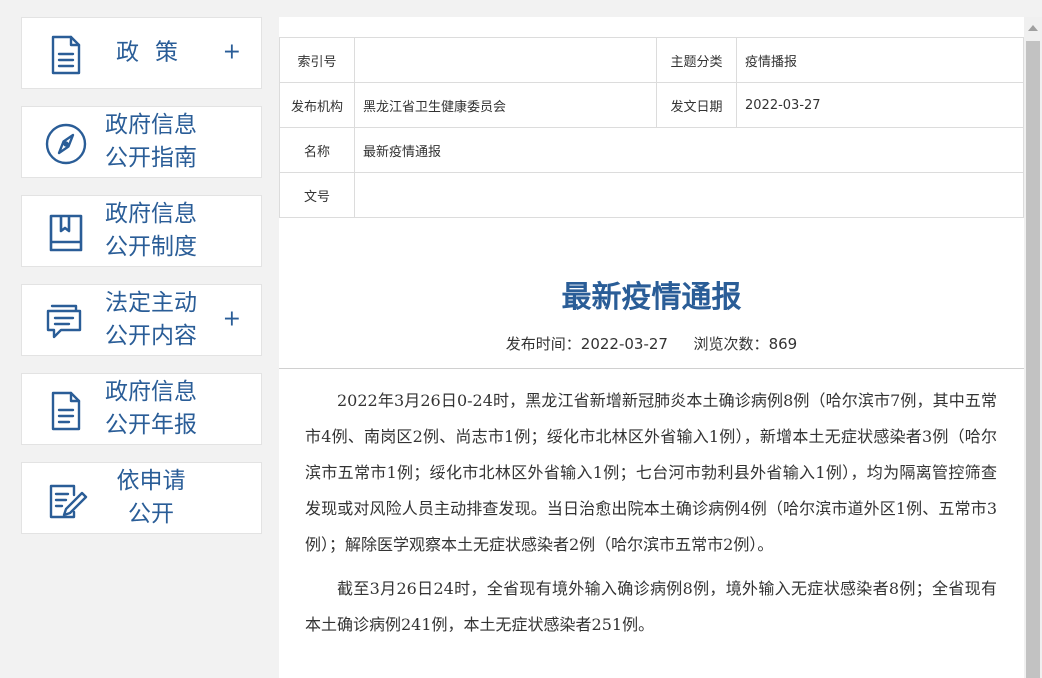 The image size is (1042, 678). Describe the element at coordinates (151, 141) in the screenshot. I see `sidebar-item-label: 政府信息 公开指南` at that location.